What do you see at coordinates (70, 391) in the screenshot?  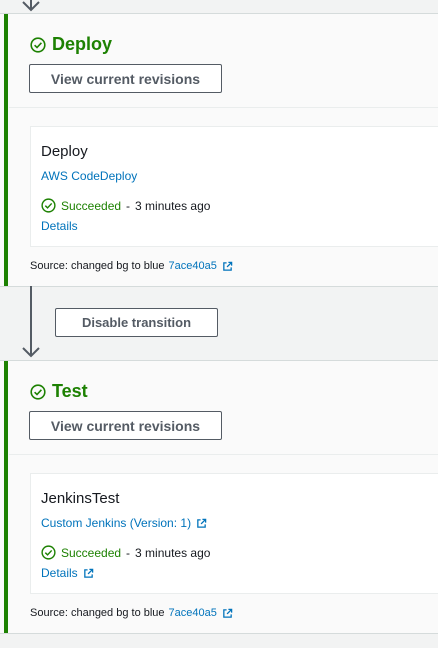 I see `stage-name: Test` at bounding box center [70, 391].